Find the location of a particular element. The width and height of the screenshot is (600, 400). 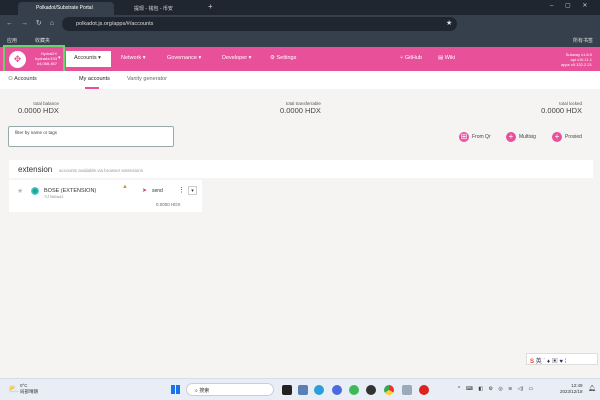

block-number: #4,068,467 is located at coordinates (46, 63).